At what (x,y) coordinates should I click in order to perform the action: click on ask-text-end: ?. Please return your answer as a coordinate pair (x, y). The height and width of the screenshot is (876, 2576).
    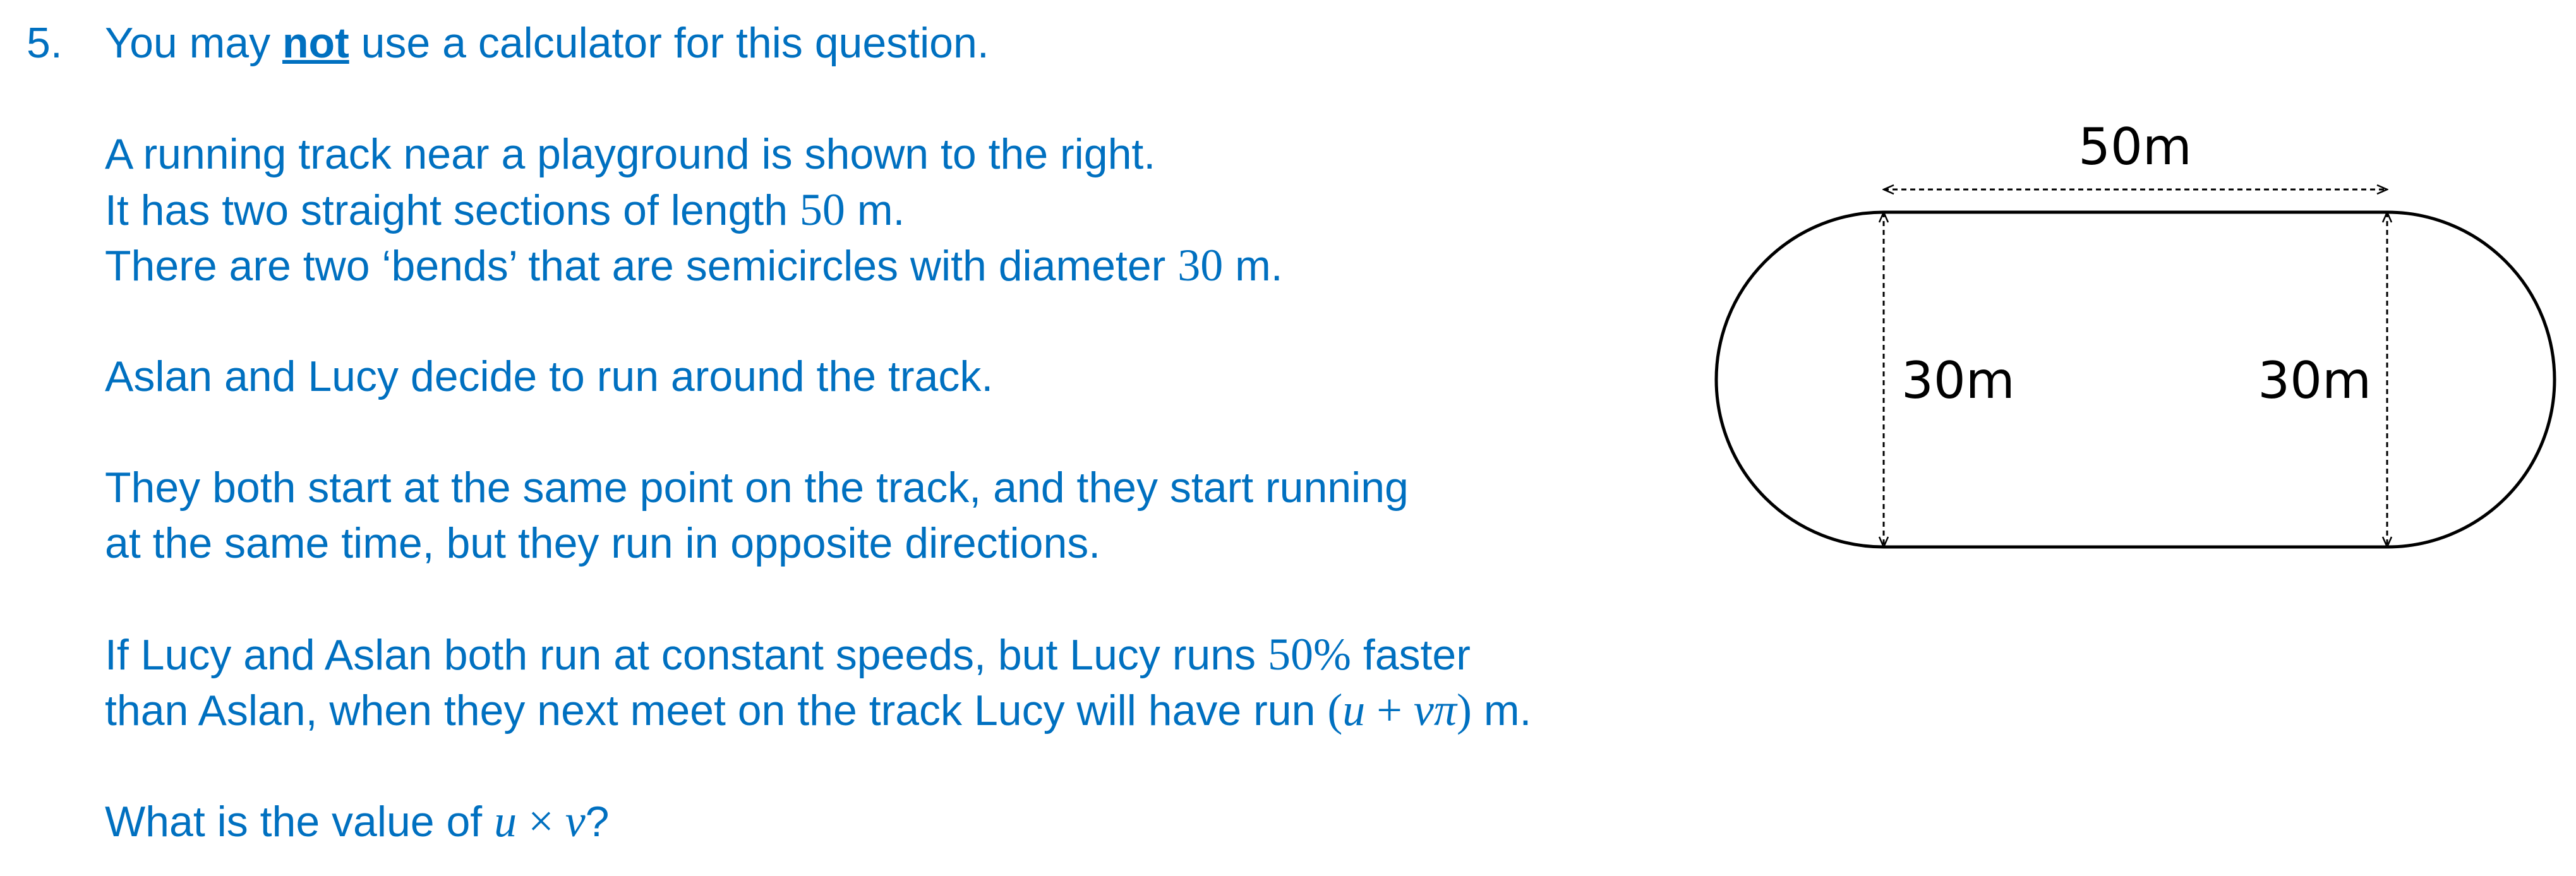
    Looking at the image, I should click on (597, 822).